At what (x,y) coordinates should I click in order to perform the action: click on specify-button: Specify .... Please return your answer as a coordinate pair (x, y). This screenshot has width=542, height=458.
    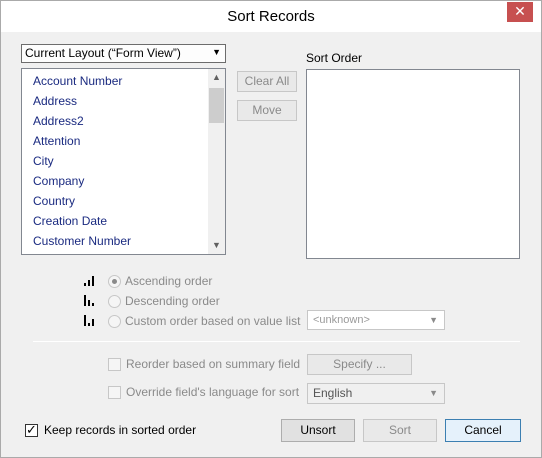
    Looking at the image, I should click on (359, 364).